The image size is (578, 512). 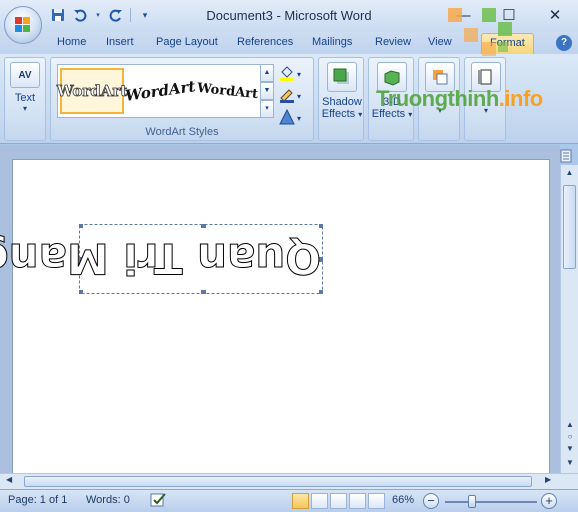 What do you see at coordinates (431, 501) in the screenshot?
I see `zoom-out-button: −` at bounding box center [431, 501].